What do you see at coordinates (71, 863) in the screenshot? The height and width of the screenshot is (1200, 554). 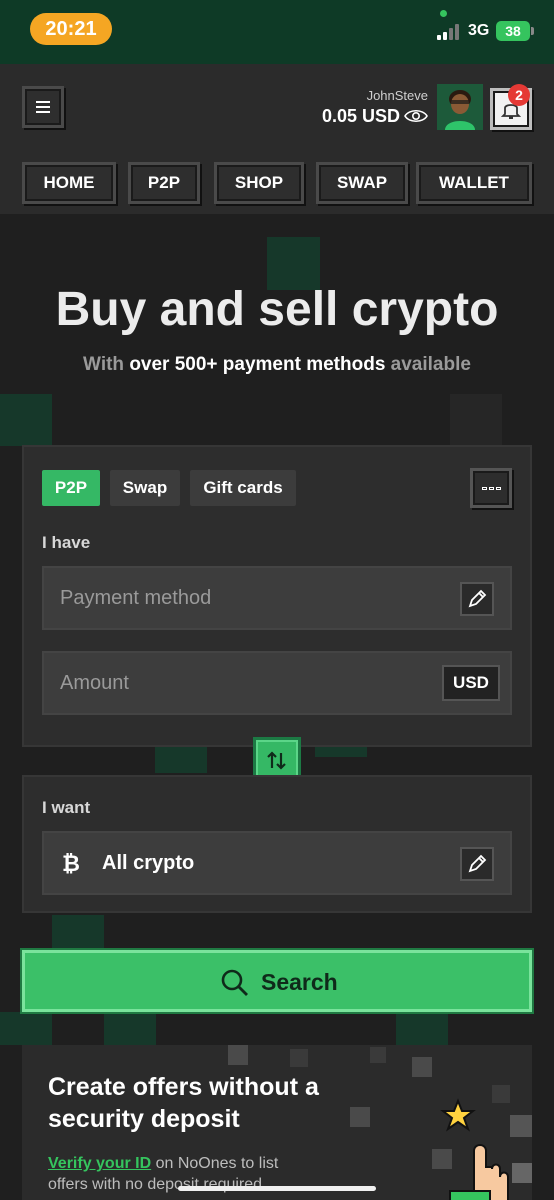 I see `bitcoin-icon: ₿` at bounding box center [71, 863].